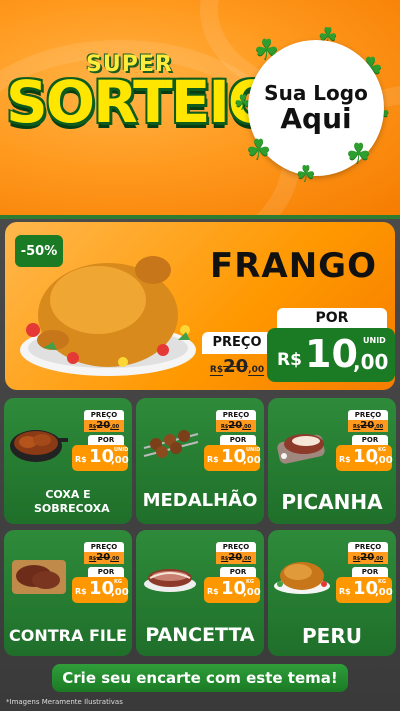 This screenshot has height=711, width=400. What do you see at coordinates (200, 593) in the screenshot?
I see `product-card-pancetta: PREÇO R$20,00 POR R$ 10 KG ,00 PANCETTA` at bounding box center [200, 593].